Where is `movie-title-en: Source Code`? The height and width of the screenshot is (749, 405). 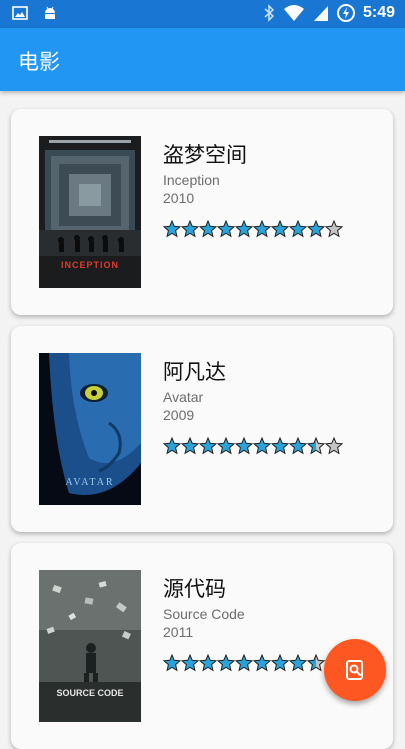 movie-title-en: Source Code is located at coordinates (204, 614).